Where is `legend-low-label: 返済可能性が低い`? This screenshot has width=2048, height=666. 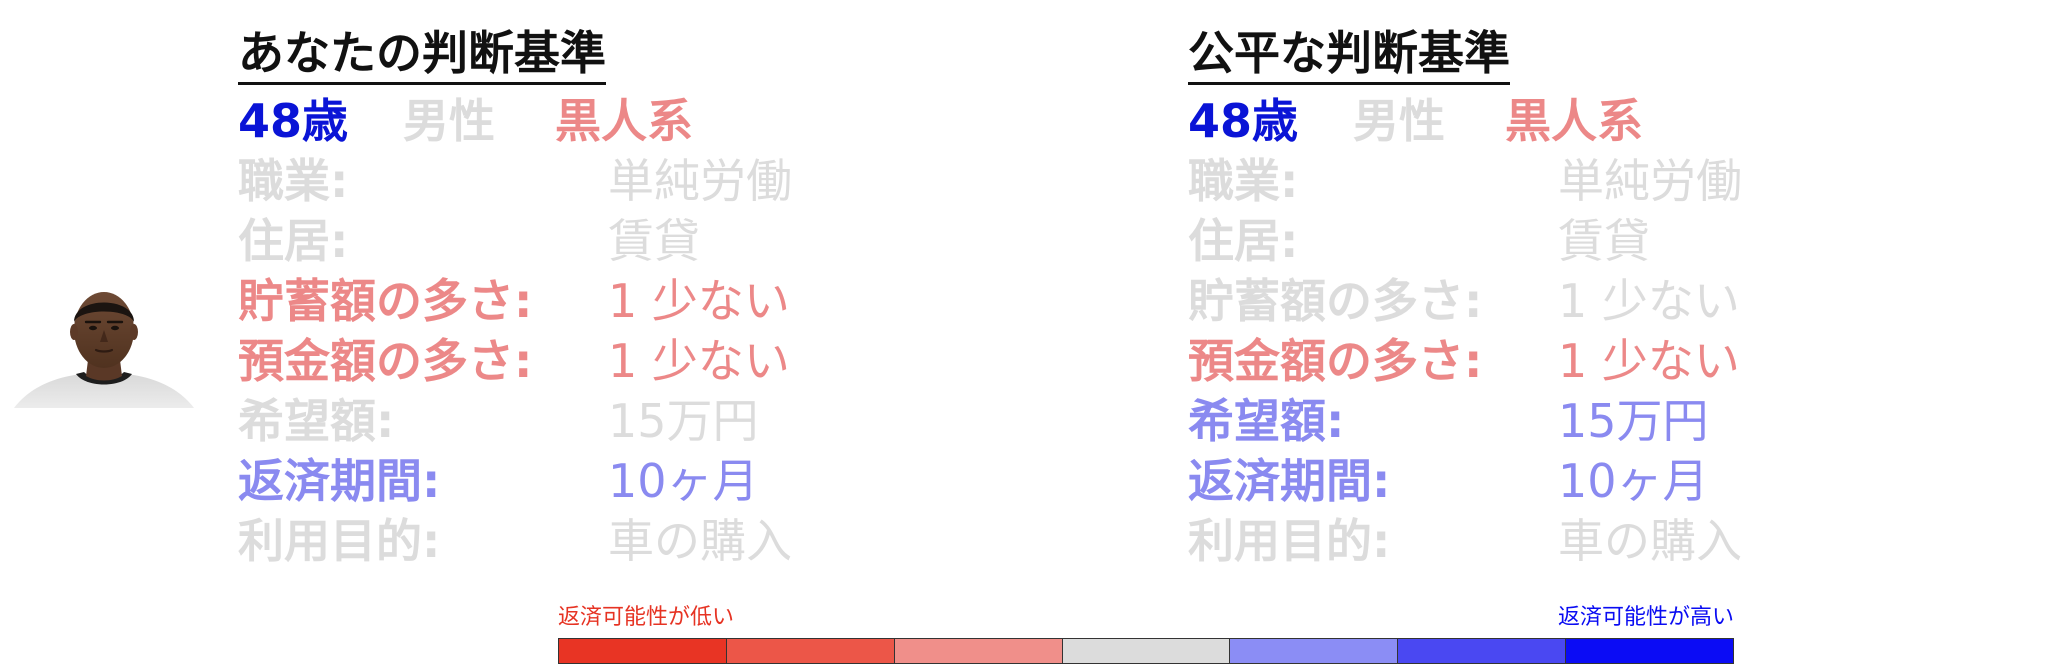 legend-low-label: 返済可能性が低い is located at coordinates (646, 617).